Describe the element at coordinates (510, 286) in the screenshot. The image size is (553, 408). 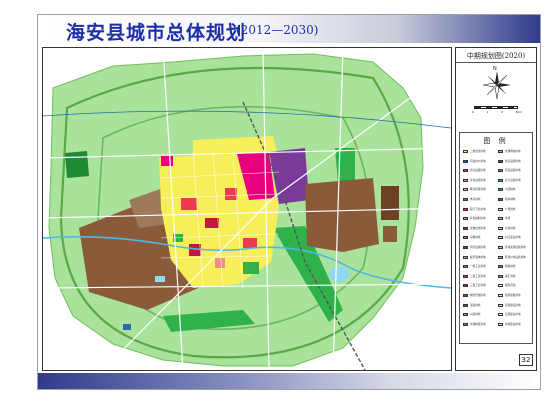
I see `legend-label: 规划范围` at that location.